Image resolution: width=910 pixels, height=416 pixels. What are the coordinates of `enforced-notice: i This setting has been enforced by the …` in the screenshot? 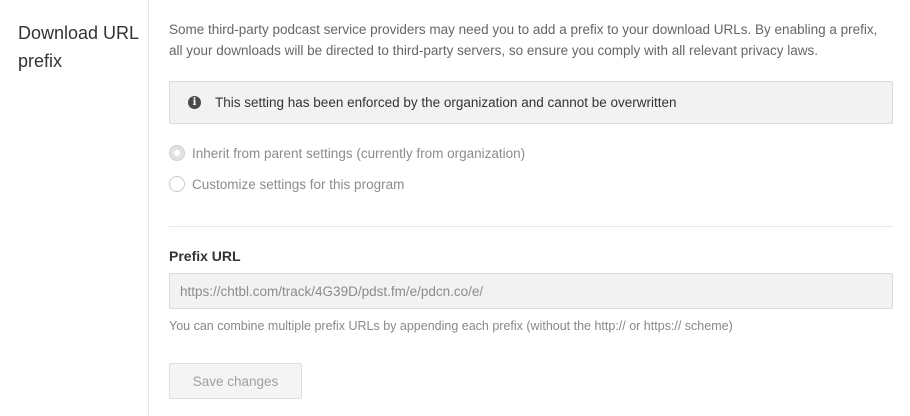 It's located at (531, 102).